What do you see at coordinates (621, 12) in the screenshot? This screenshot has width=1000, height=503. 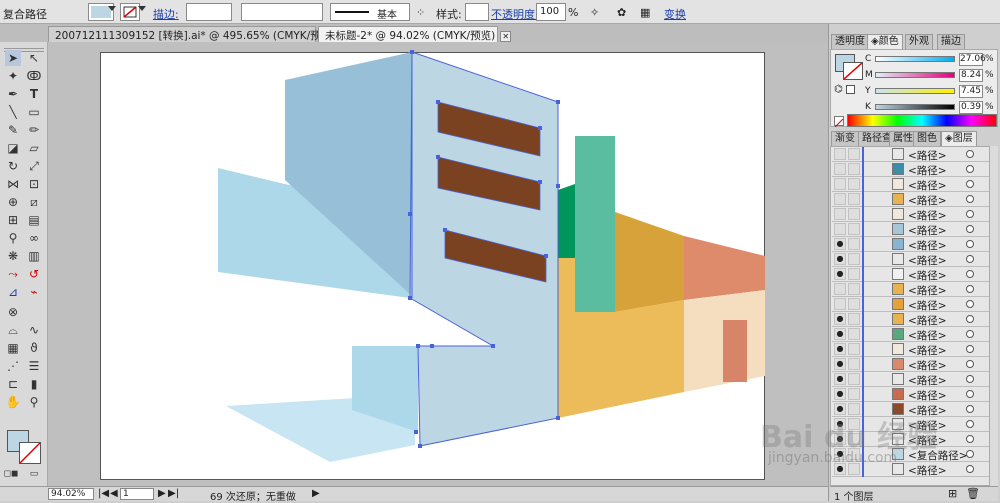 I see `gear-icon: ✿` at bounding box center [621, 12].